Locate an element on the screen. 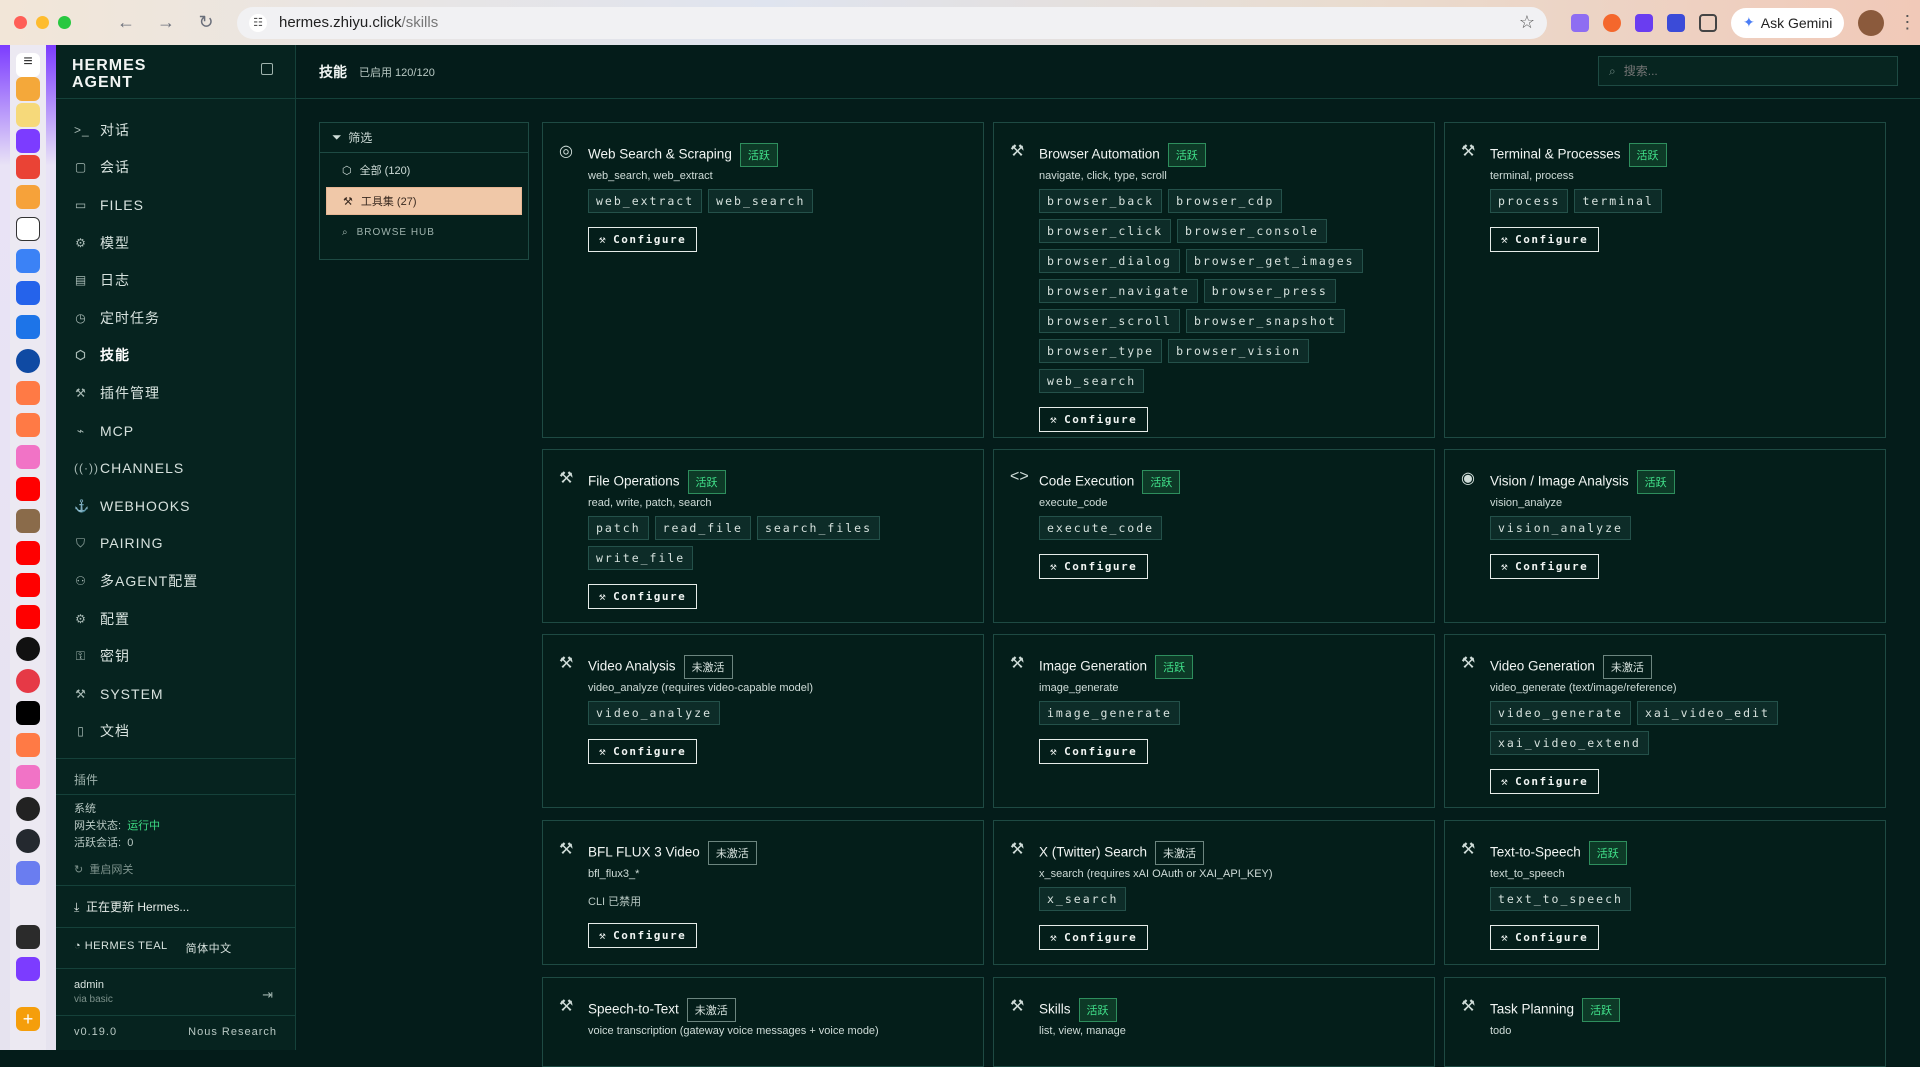  toolset-name: File Operations is located at coordinates (634, 481).